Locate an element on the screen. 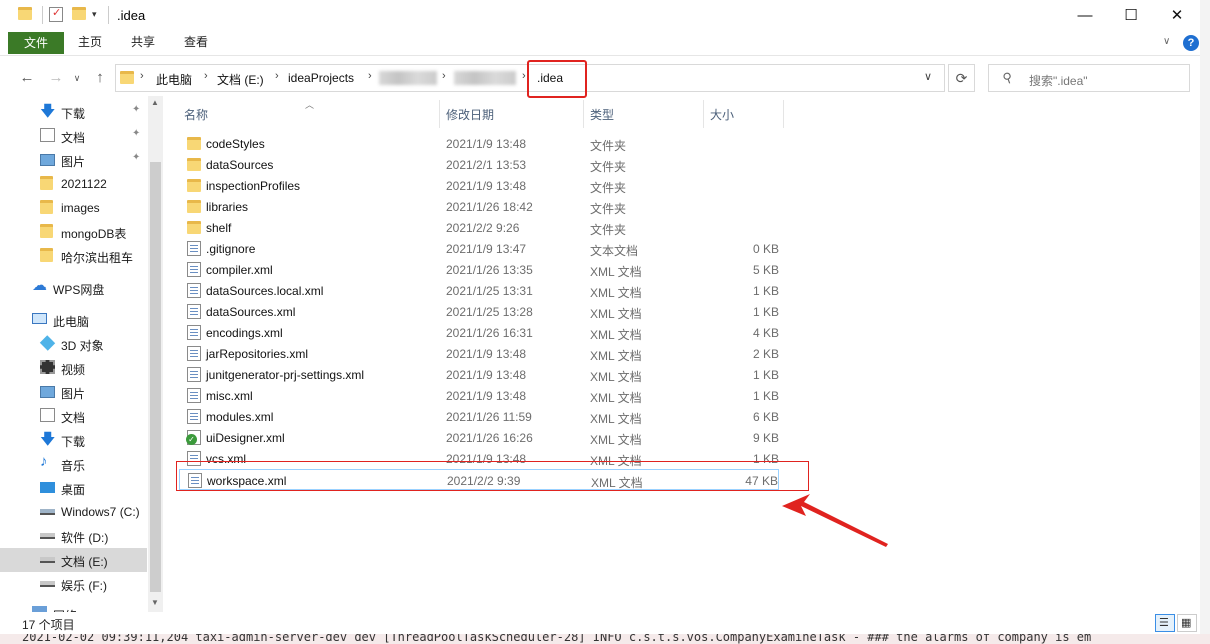 The image size is (1210, 644). help-icon: ? is located at coordinates (1191, 43).